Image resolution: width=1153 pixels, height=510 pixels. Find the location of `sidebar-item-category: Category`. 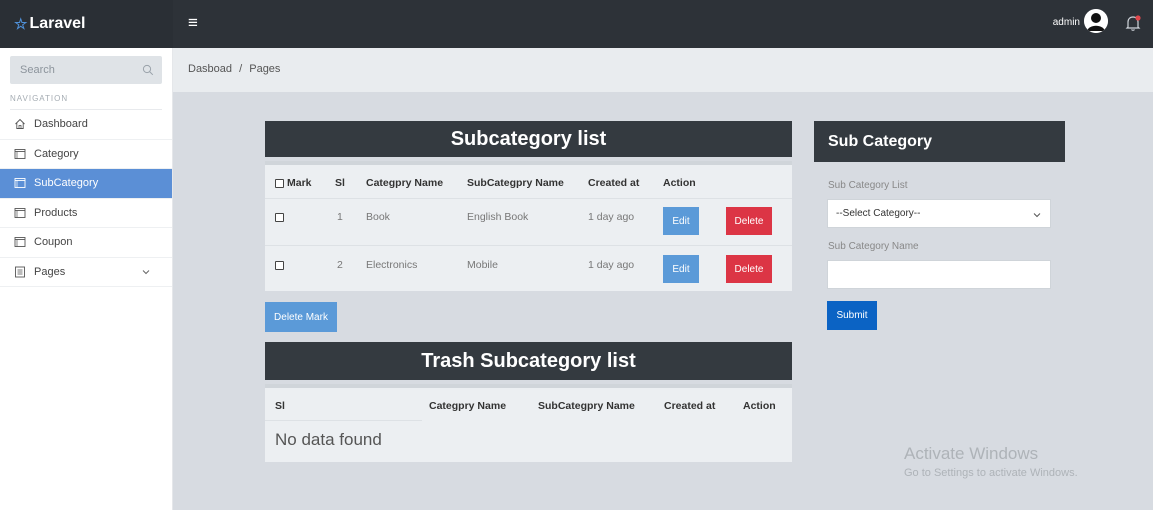

sidebar-item-category: Category is located at coordinates (86, 154).